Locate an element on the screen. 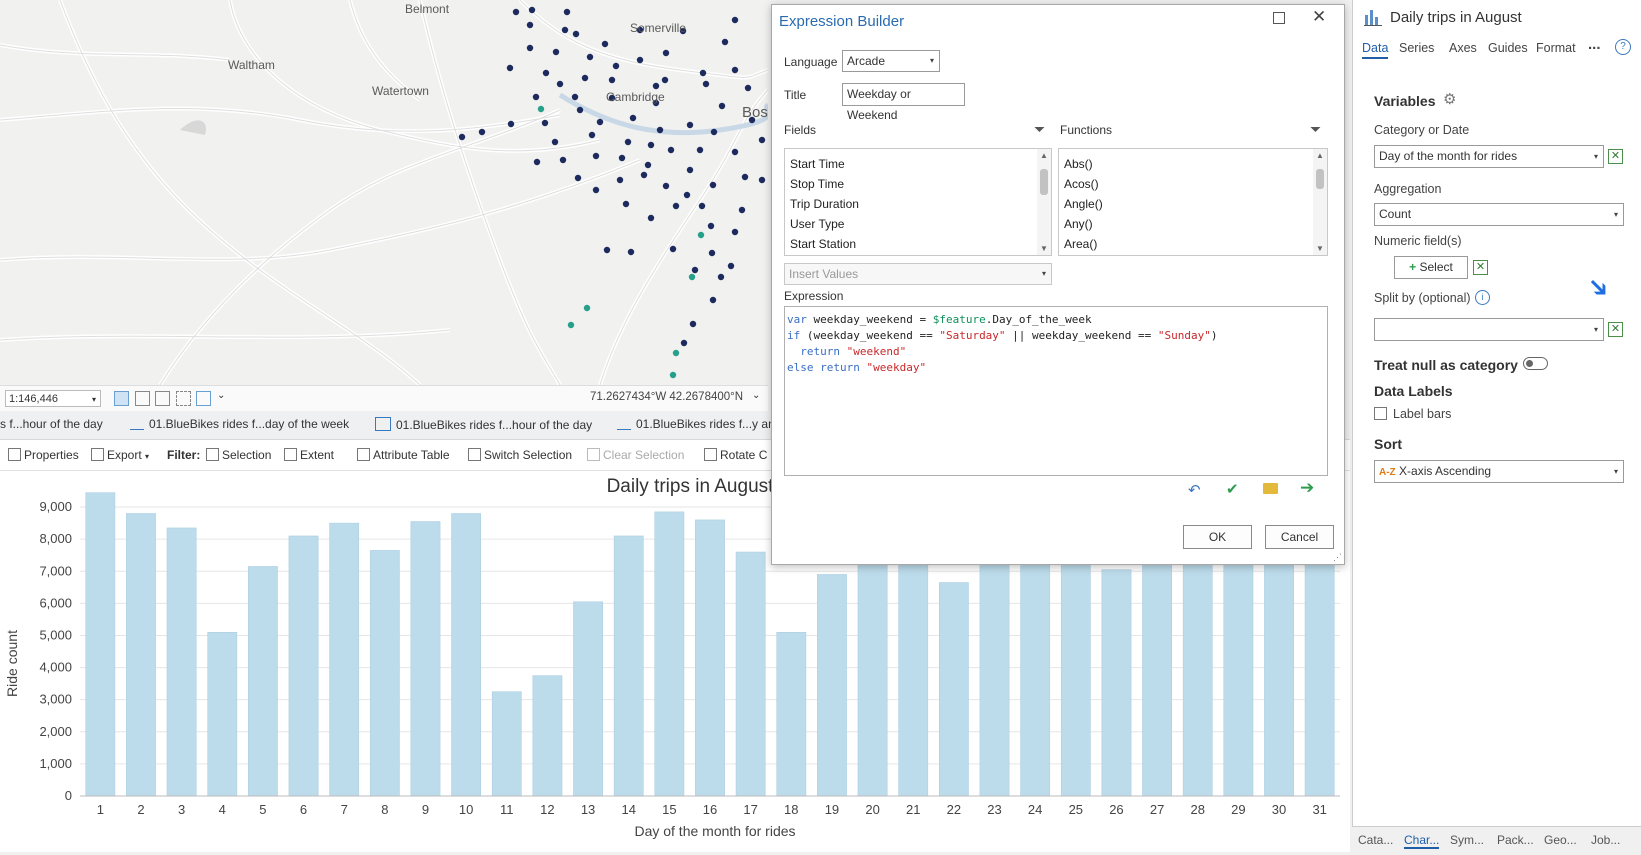 The image size is (1641, 855). table-chart-icon is located at coordinates (383, 424).